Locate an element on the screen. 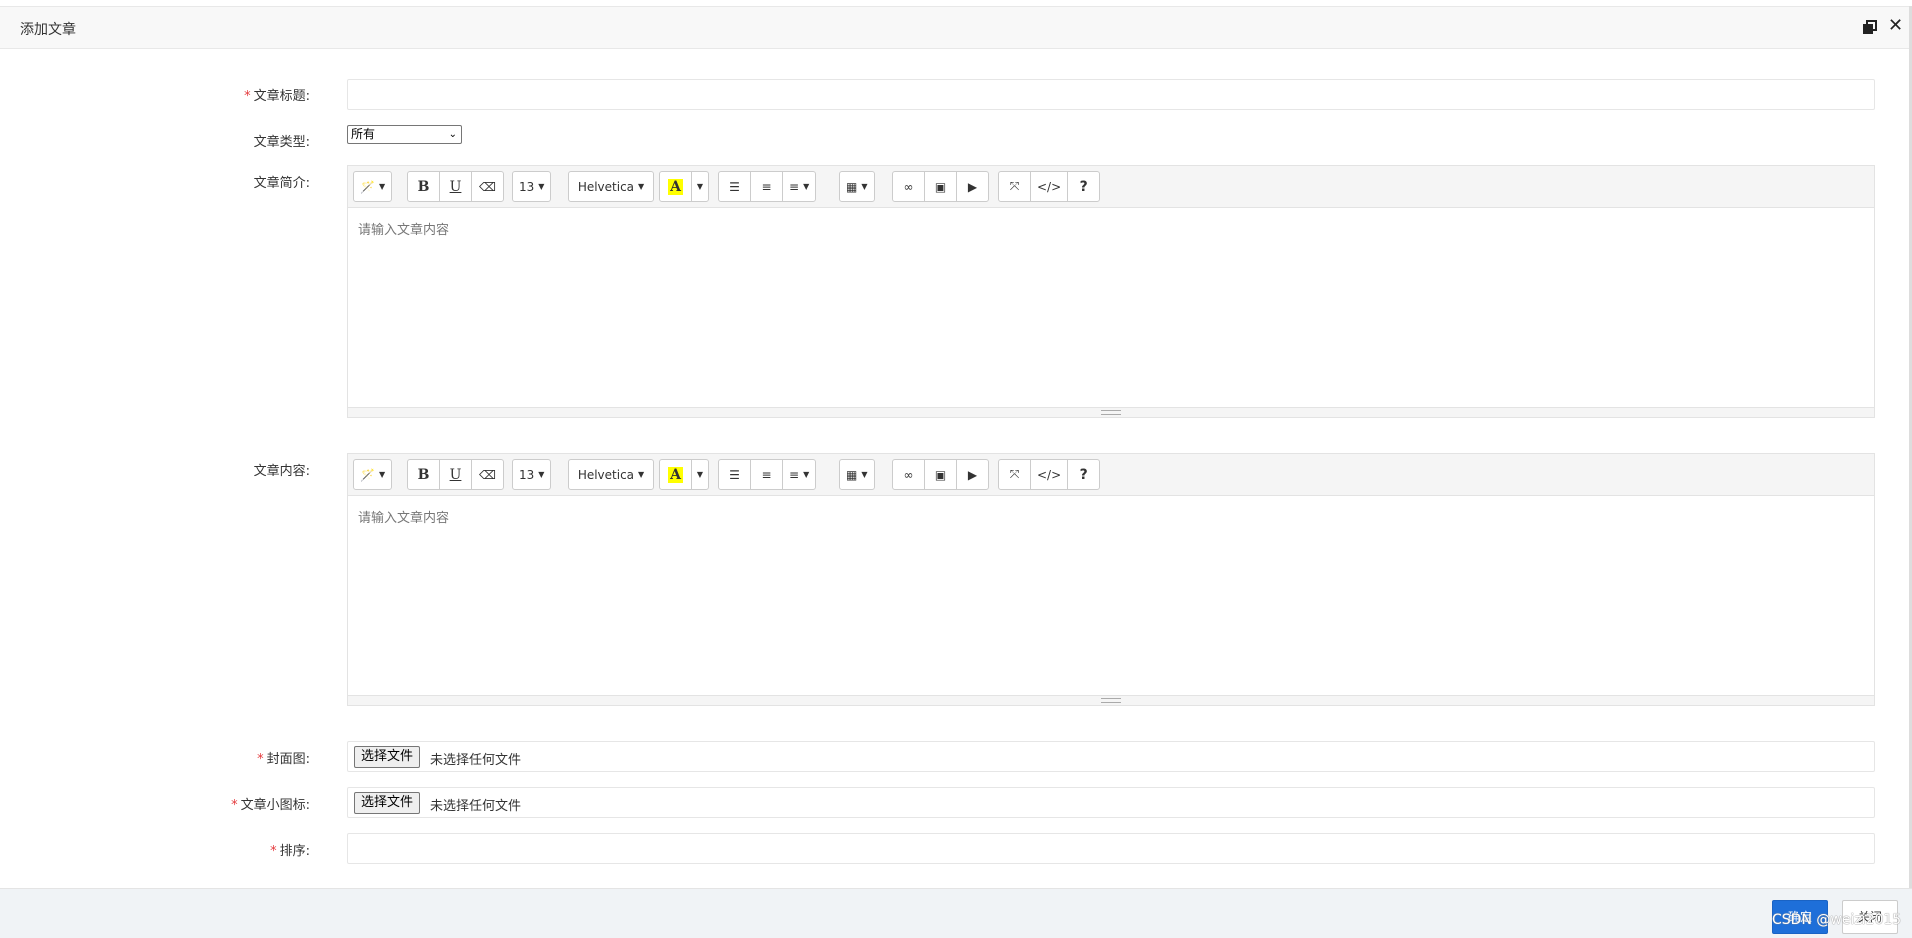 This screenshot has height=938, width=1912. icon-choose-file-button: 选择文件 is located at coordinates (387, 803).